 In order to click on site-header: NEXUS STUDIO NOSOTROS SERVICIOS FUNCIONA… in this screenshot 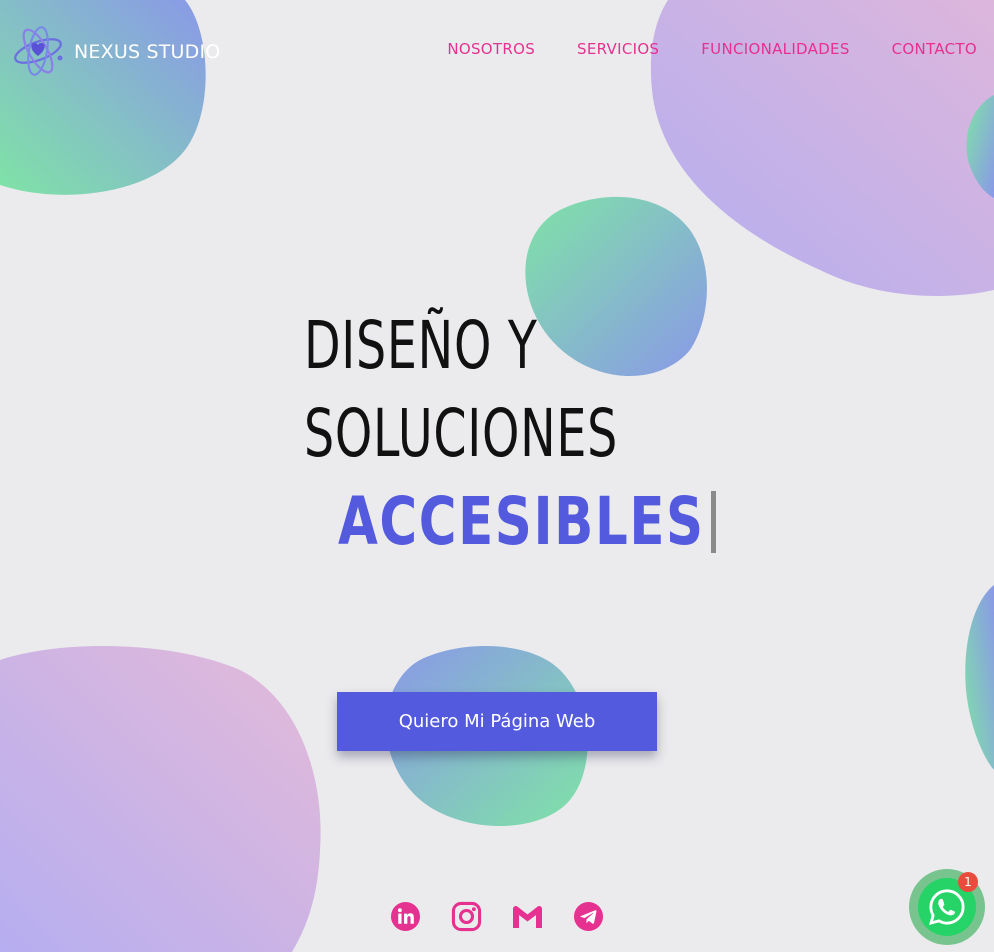, I will do `click(497, 50)`.